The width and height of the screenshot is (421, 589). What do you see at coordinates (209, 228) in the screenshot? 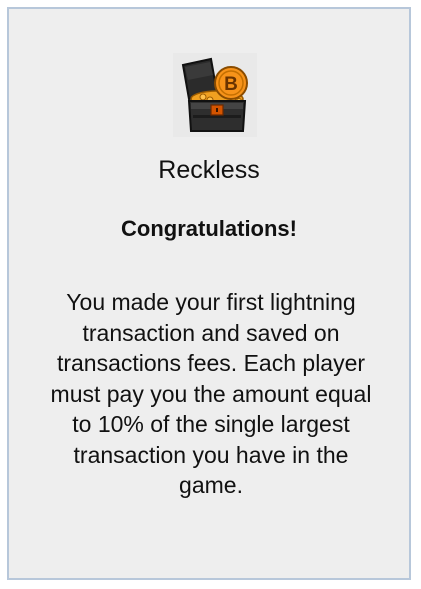
I see `card-heading: Congratulations!` at bounding box center [209, 228].